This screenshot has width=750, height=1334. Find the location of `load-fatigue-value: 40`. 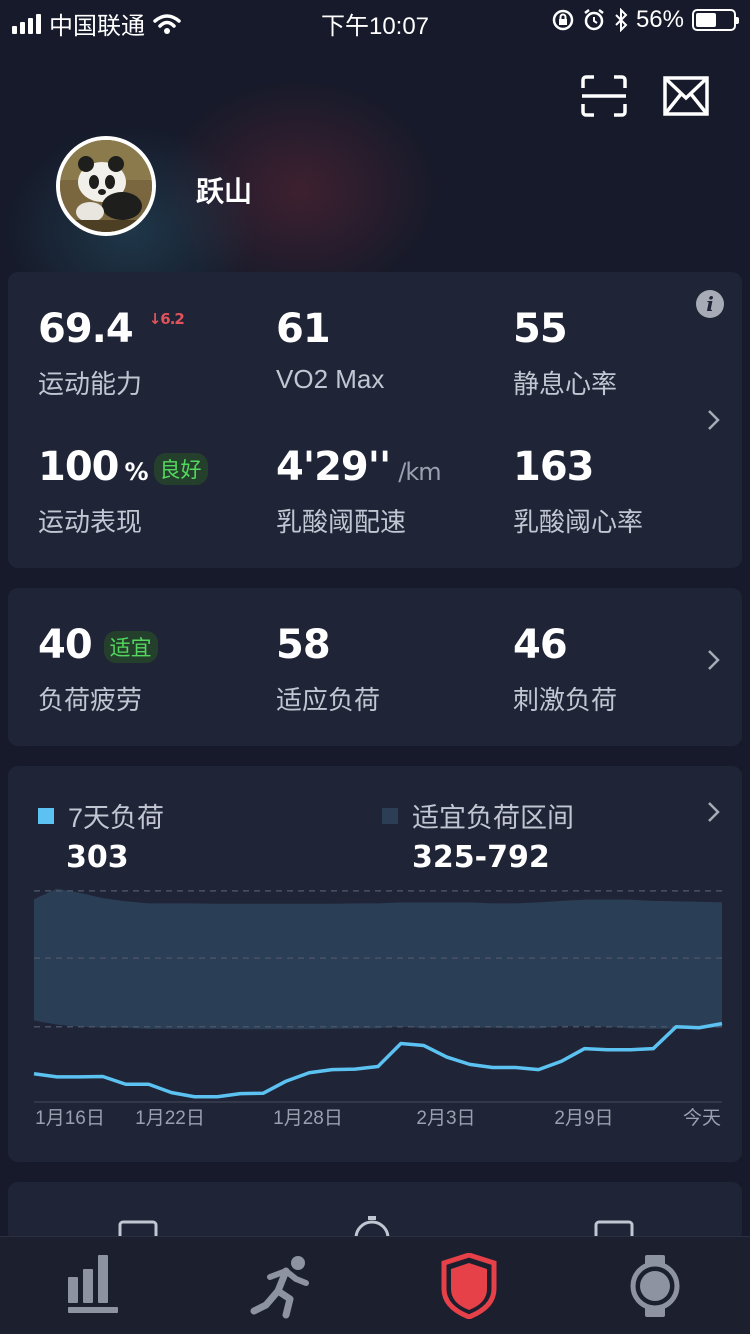

load-fatigue-value: 40 is located at coordinates (65, 645).